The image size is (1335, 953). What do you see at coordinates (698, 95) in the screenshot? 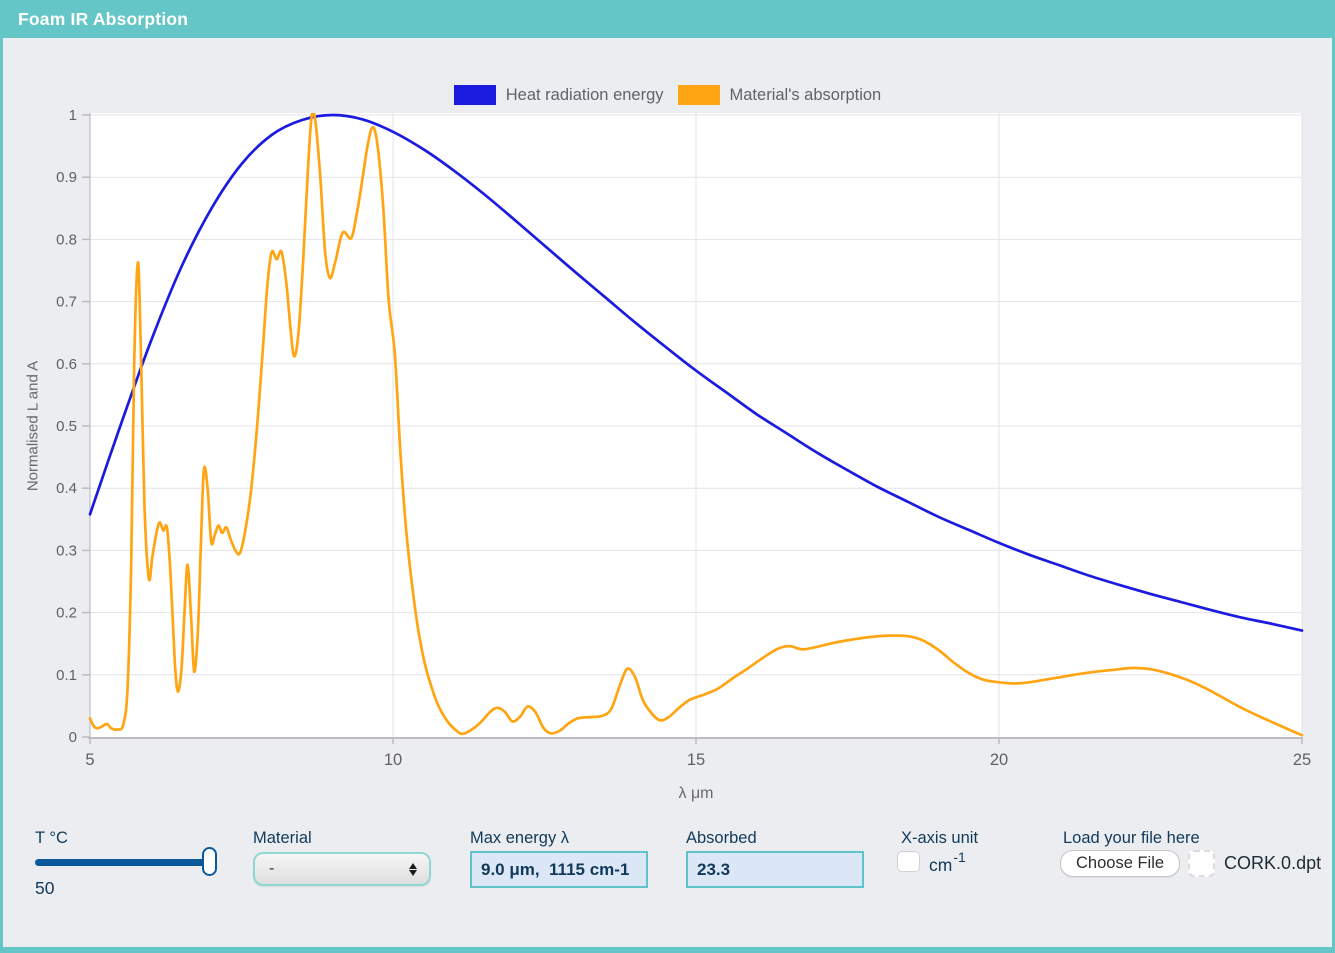
I see `absorption-series-swatch` at bounding box center [698, 95].